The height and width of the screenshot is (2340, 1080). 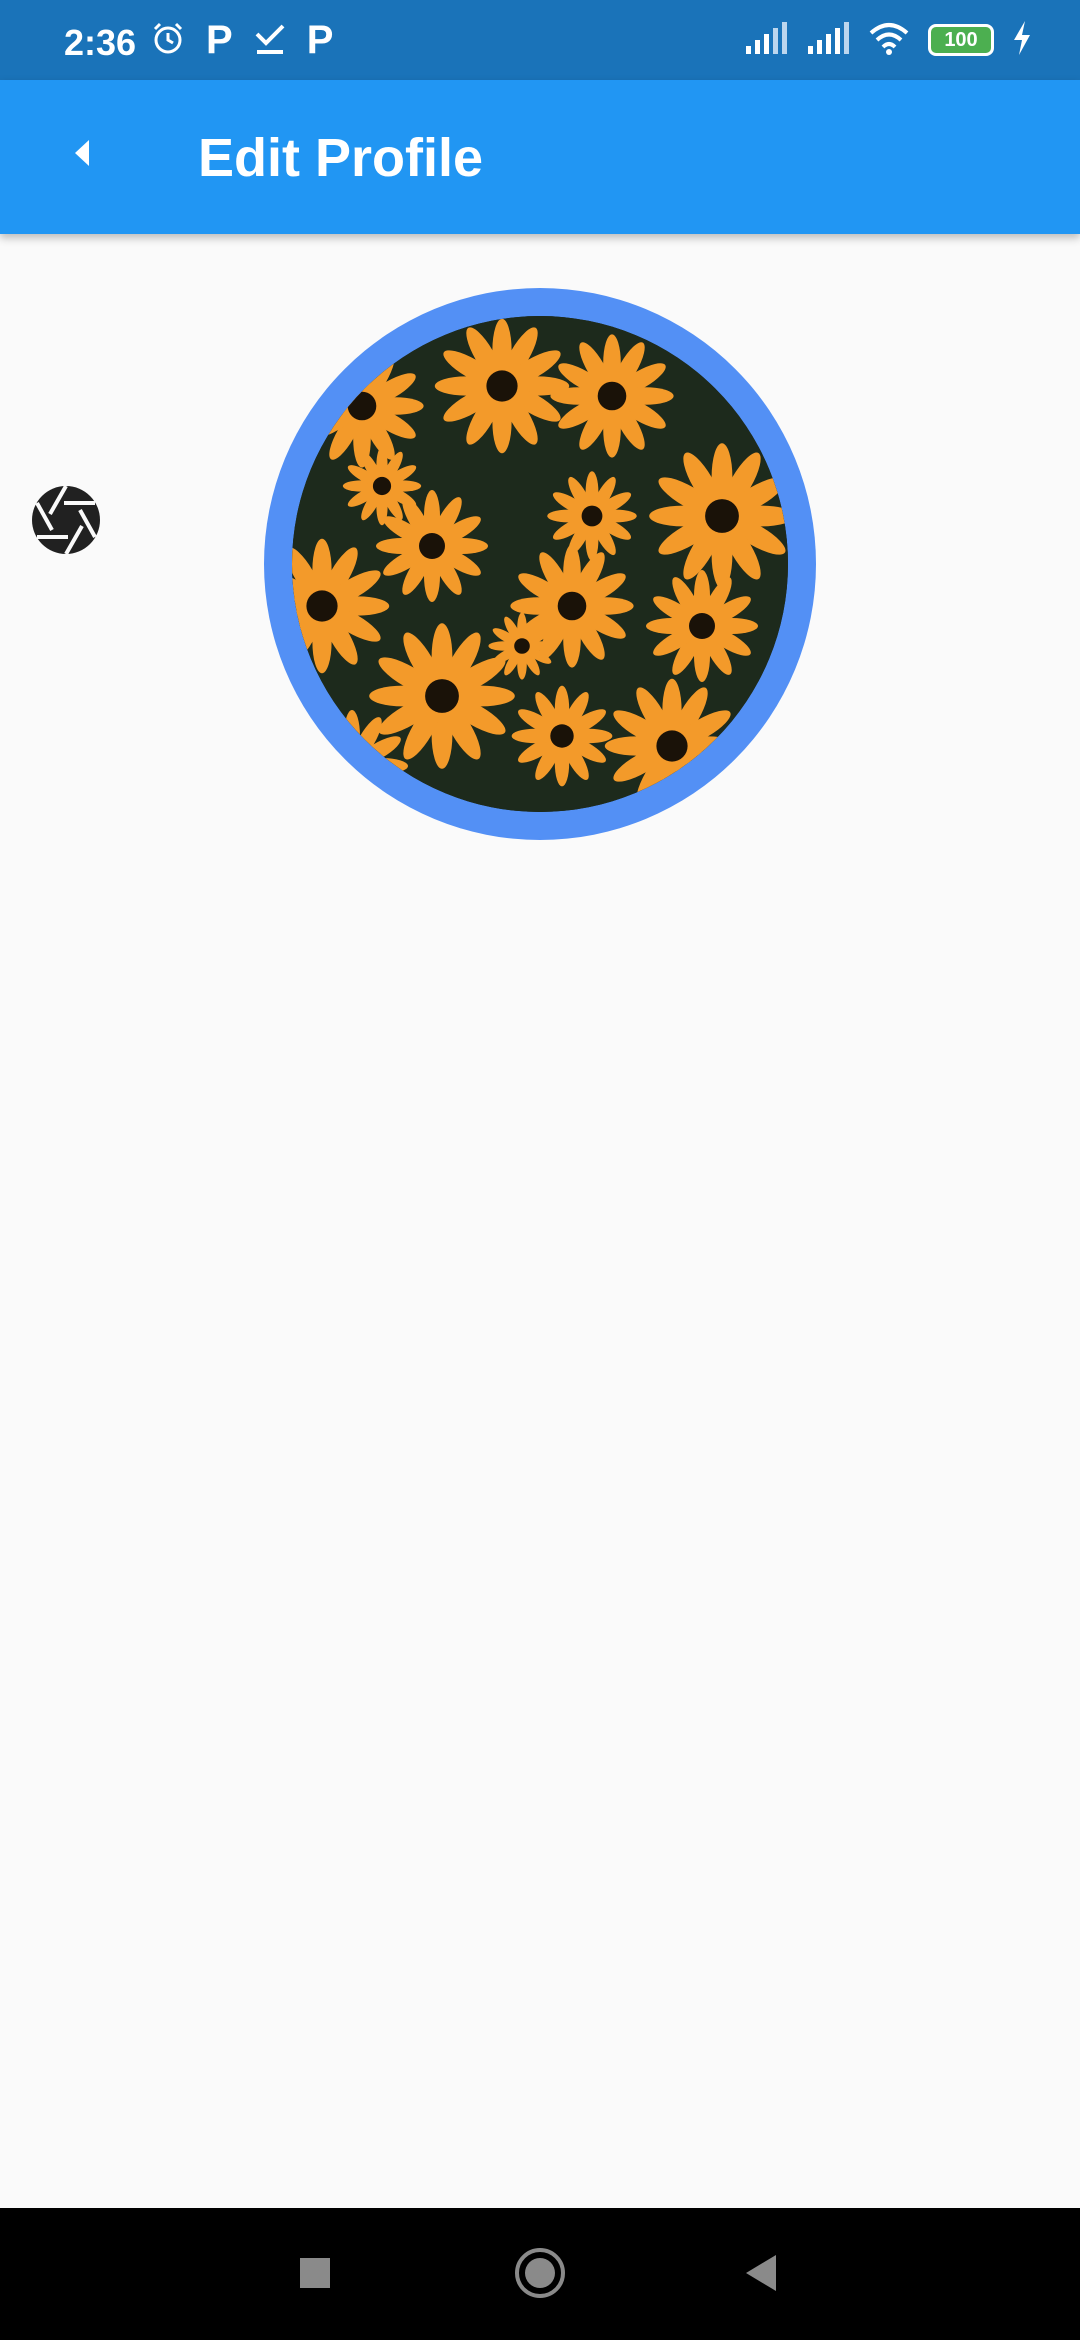 I want to click on system-nav-bar, so click(x=540, y=2274).